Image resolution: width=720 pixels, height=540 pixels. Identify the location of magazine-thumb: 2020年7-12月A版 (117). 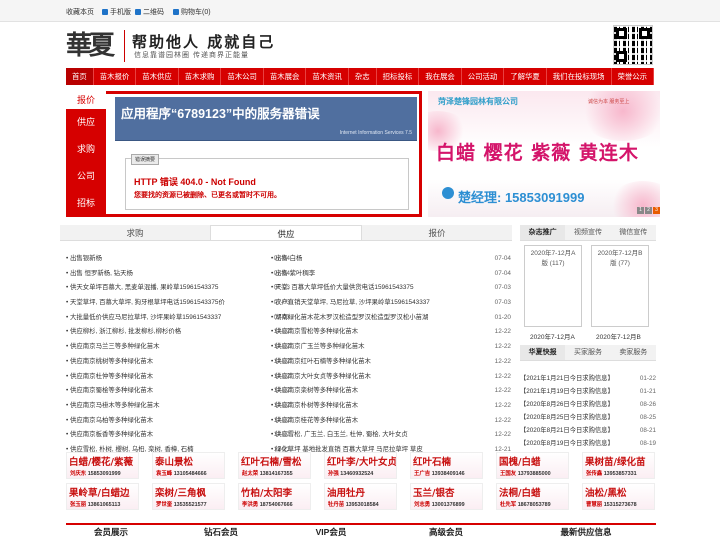
(553, 286).